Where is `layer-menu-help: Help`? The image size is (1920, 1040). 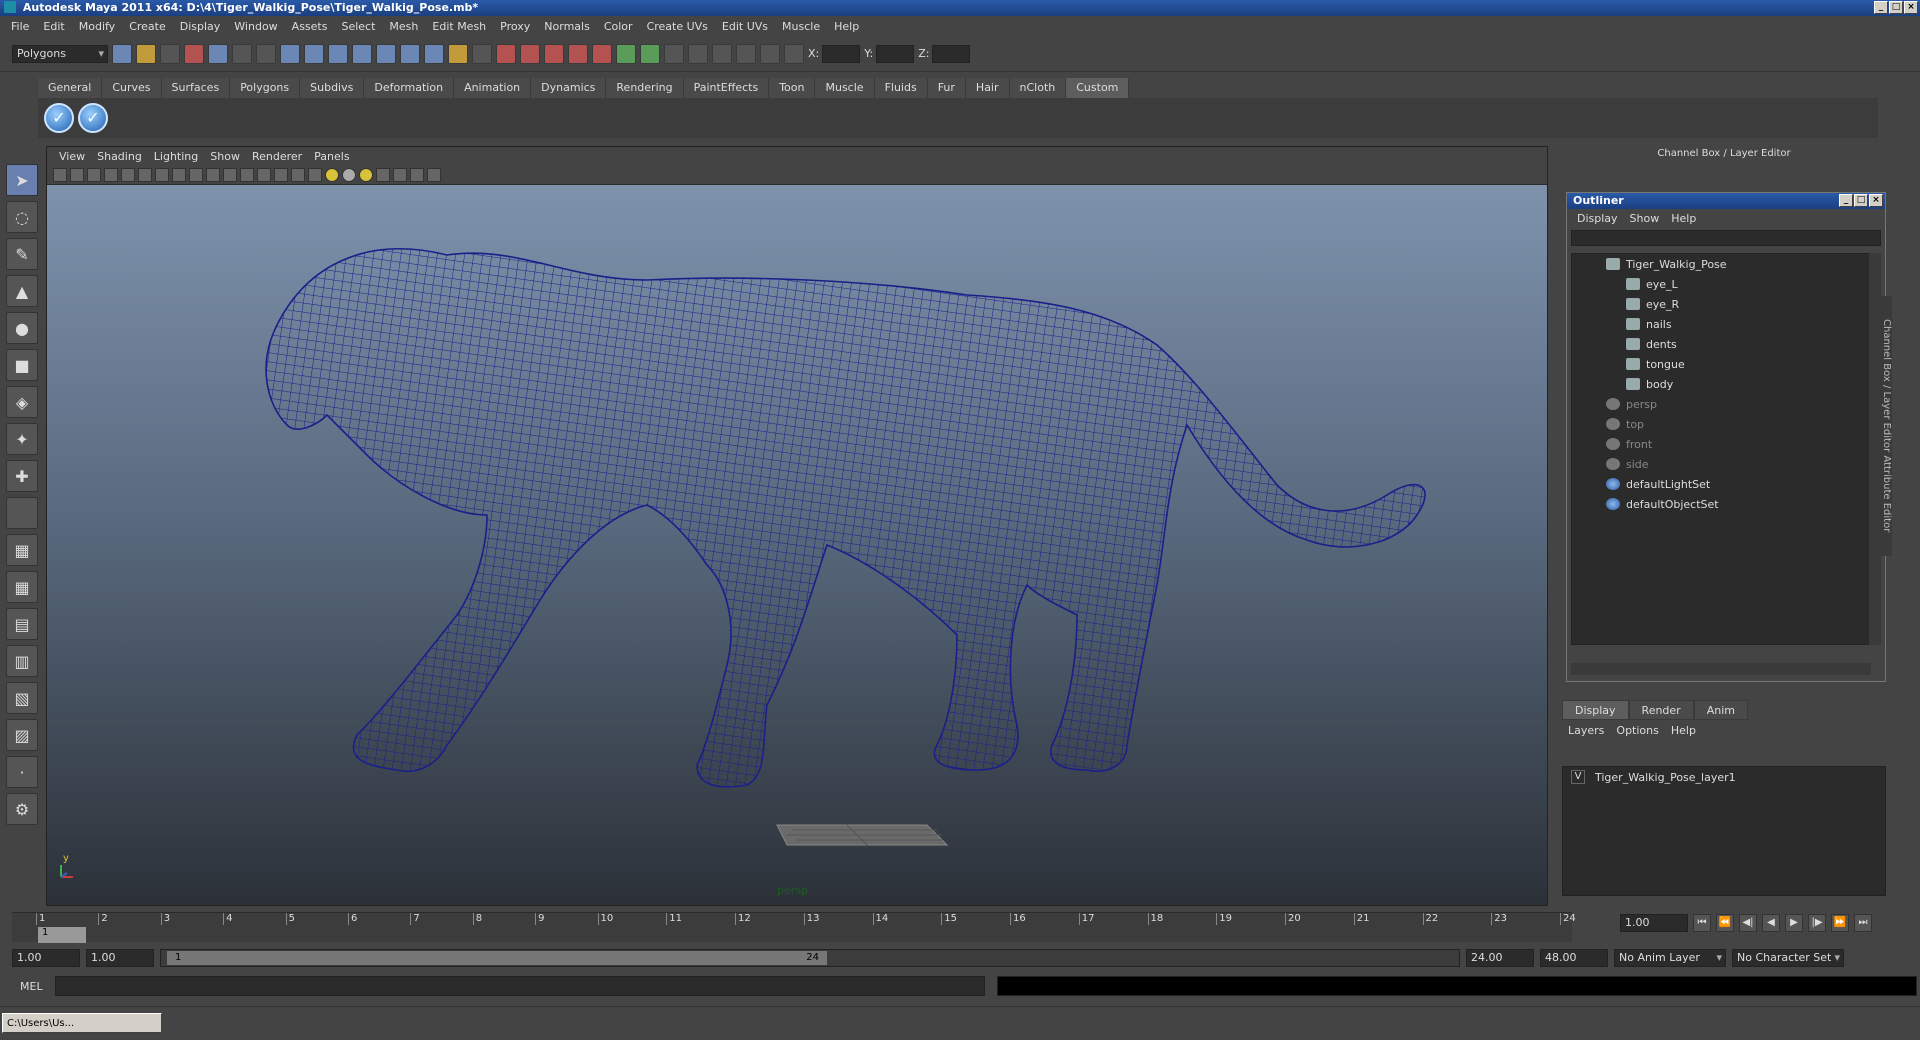 layer-menu-help: Help is located at coordinates (1683, 730).